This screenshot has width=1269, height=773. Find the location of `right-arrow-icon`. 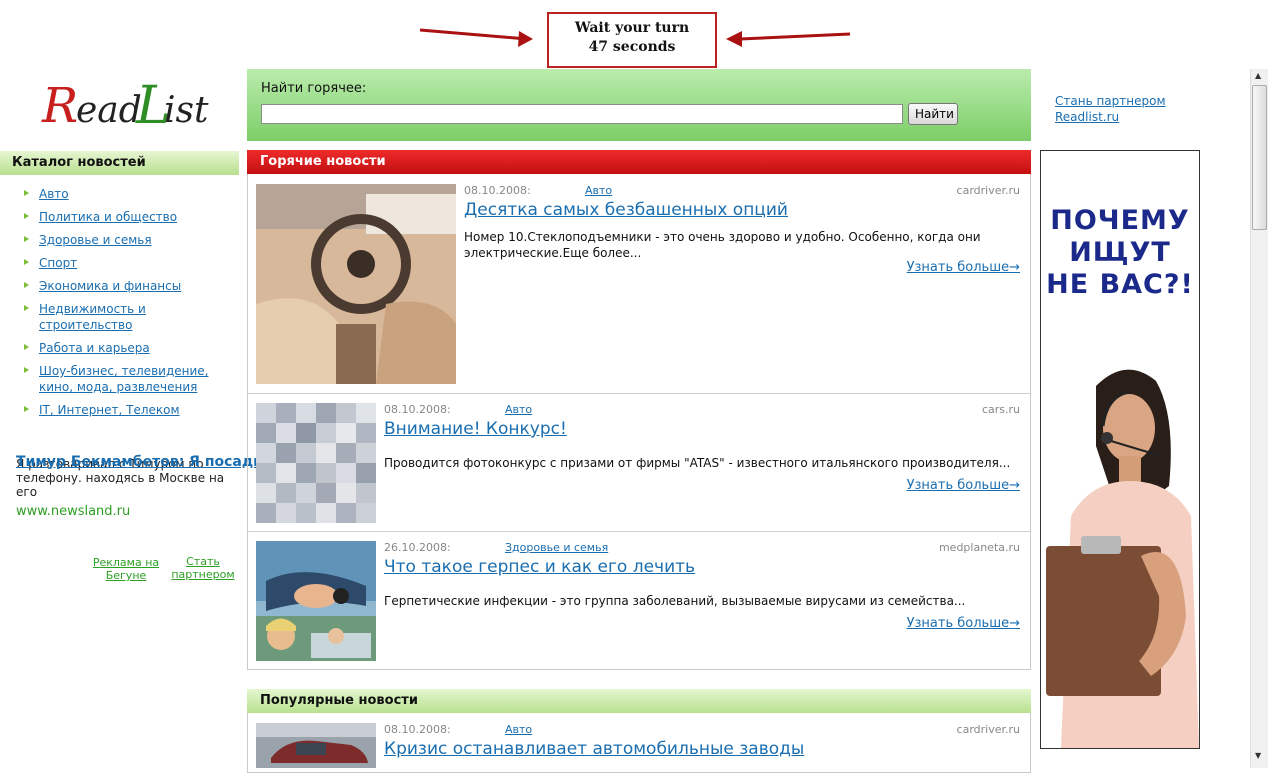

right-arrow-icon is located at coordinates (788, 39).